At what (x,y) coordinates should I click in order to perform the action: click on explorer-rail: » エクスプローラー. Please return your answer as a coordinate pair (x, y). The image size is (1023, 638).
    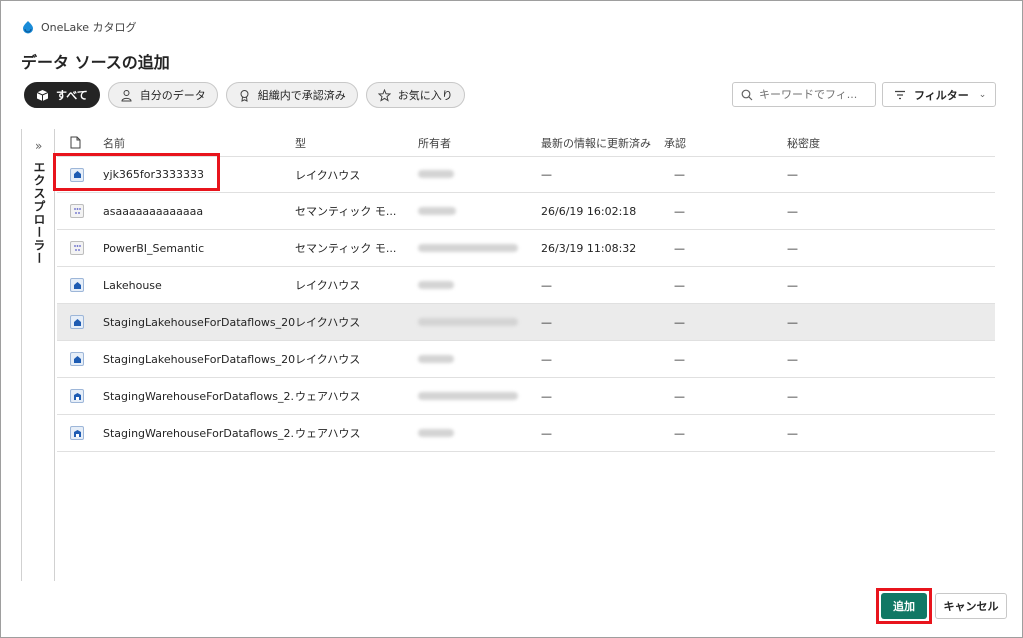
    Looking at the image, I should click on (38, 355).